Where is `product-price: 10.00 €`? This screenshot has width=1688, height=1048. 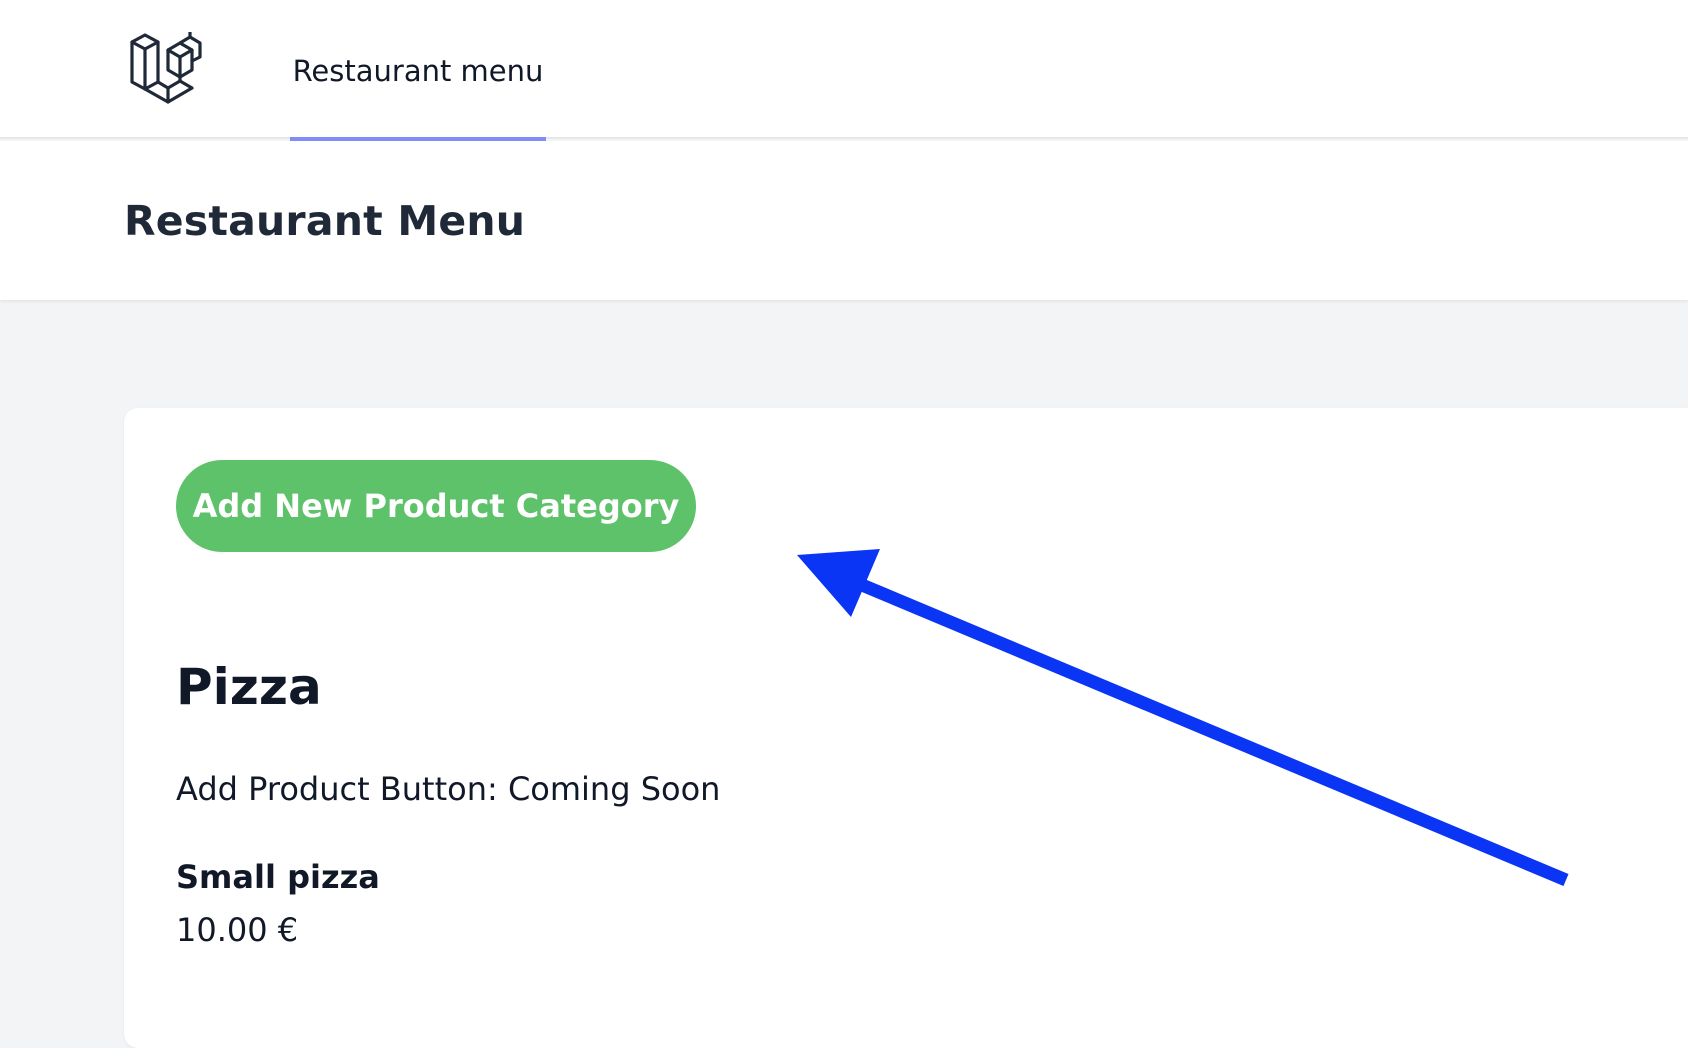
product-price: 10.00 € is located at coordinates (237, 930).